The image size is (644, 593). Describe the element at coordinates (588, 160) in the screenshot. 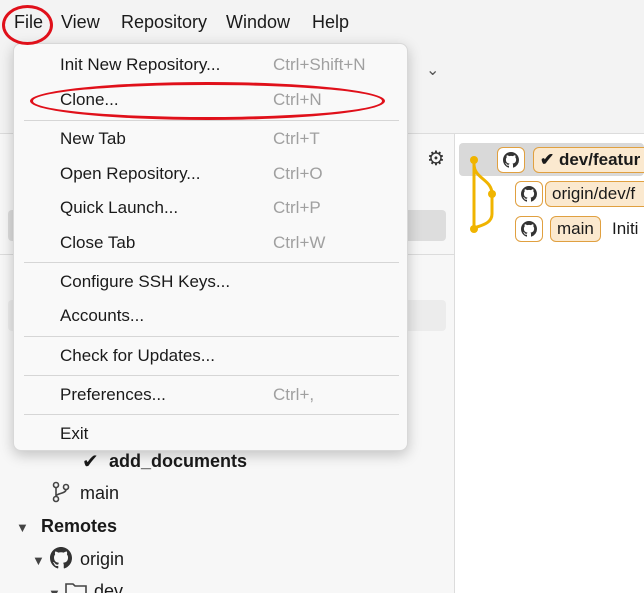

I see `ref-chip-current: ✔ dev/featur` at that location.